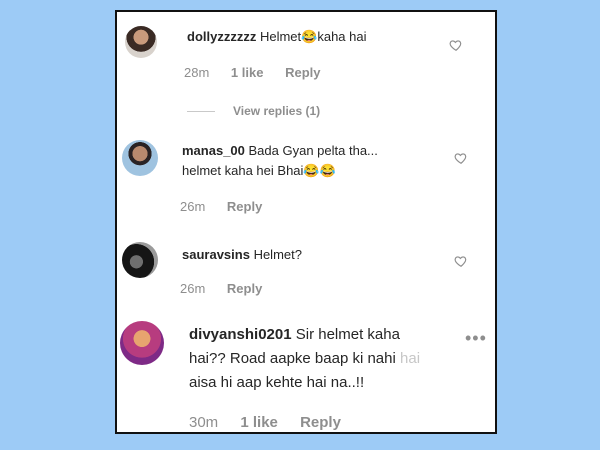 This screenshot has width=600, height=450. Describe the element at coordinates (313, 36) in the screenshot. I see `comment-body: Helmet😂kaha hai` at that location.